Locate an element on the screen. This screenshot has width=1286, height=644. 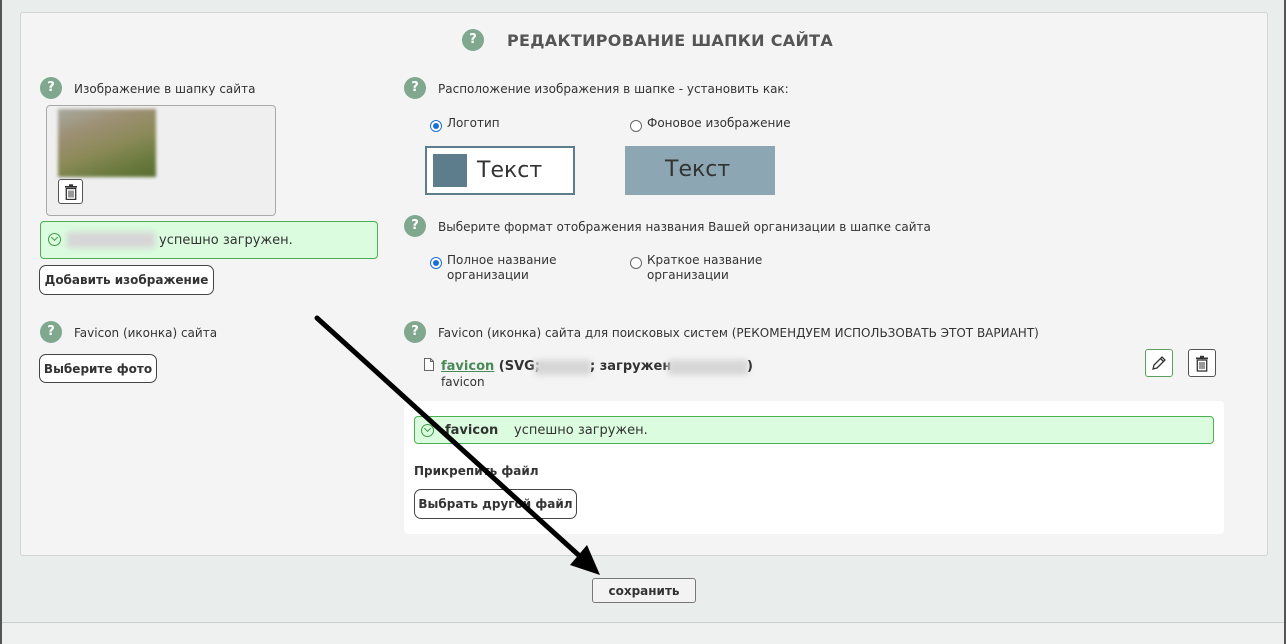
favicon-file-link: favicon is located at coordinates (467, 366).